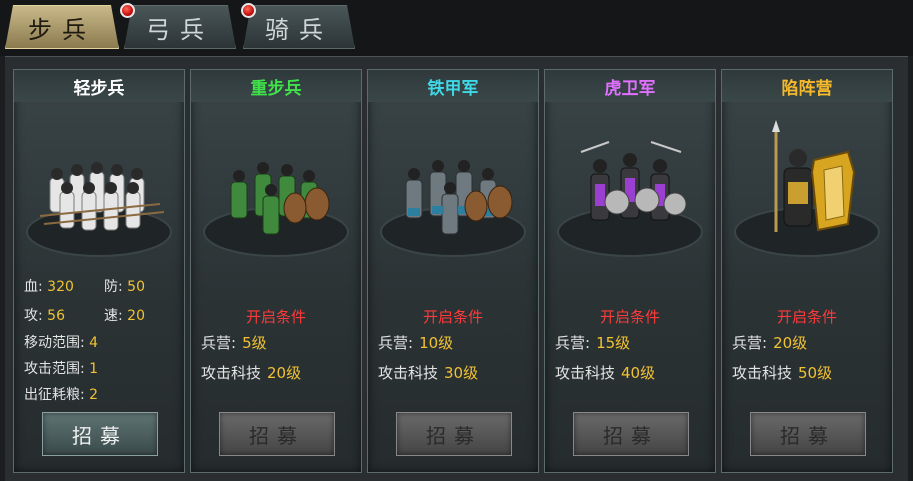  What do you see at coordinates (461, 373) in the screenshot?
I see `tech-level: 30级` at bounding box center [461, 373].